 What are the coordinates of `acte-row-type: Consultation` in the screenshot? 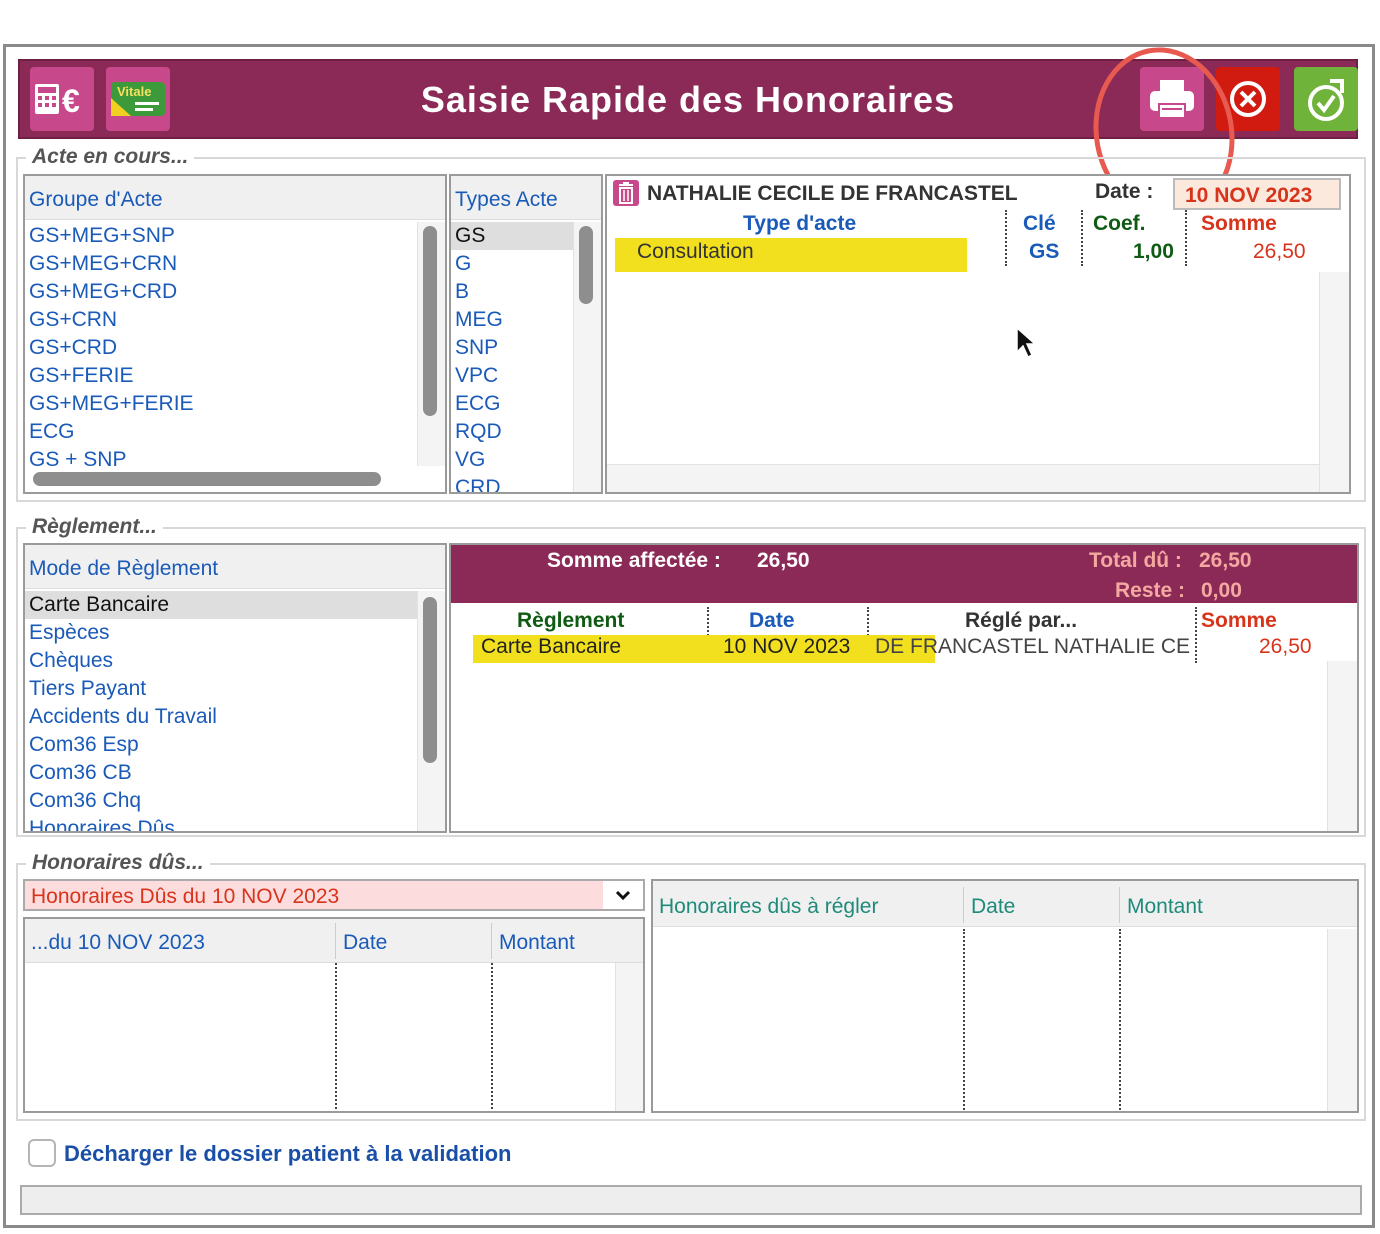 It's located at (695, 252).